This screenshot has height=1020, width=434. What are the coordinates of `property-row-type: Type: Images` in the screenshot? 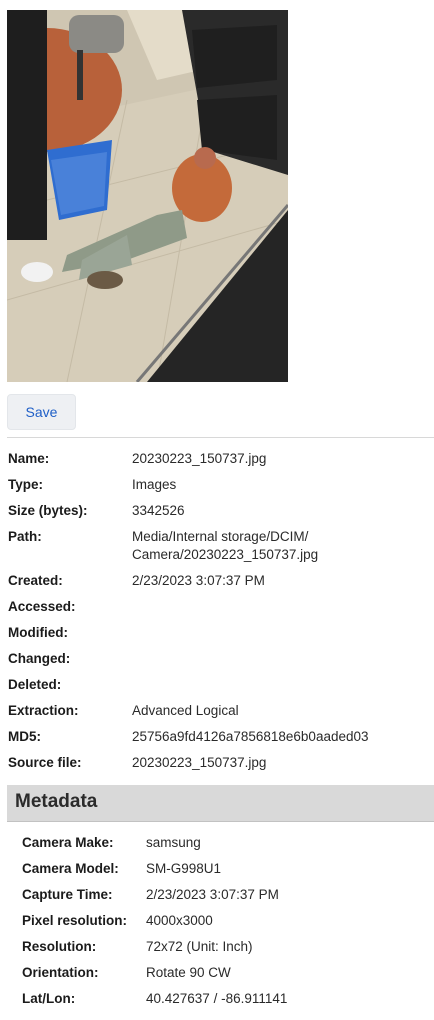 It's located at (218, 485).